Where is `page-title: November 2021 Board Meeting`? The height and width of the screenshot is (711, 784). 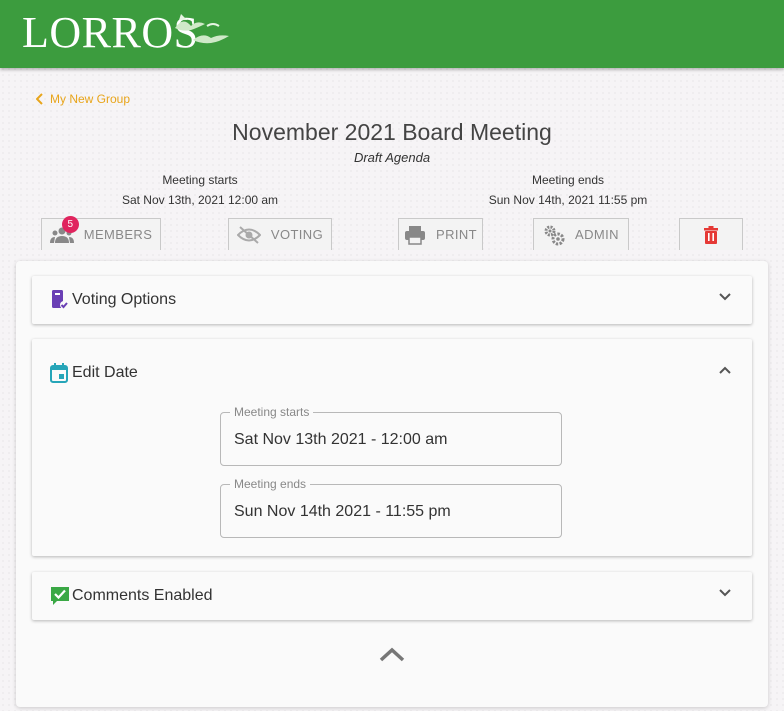
page-title: November 2021 Board Meeting is located at coordinates (392, 132).